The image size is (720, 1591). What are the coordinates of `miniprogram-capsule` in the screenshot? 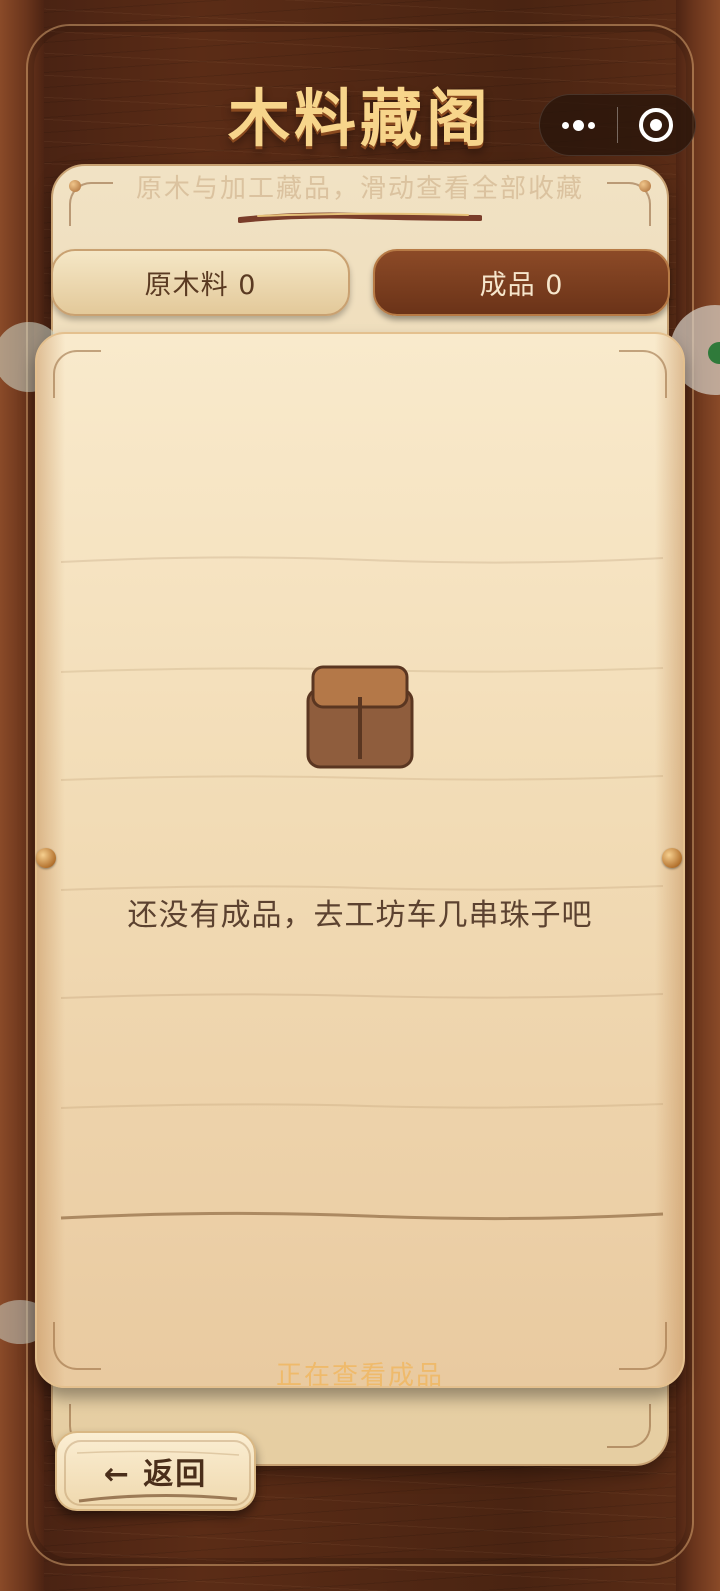 It's located at (617, 125).